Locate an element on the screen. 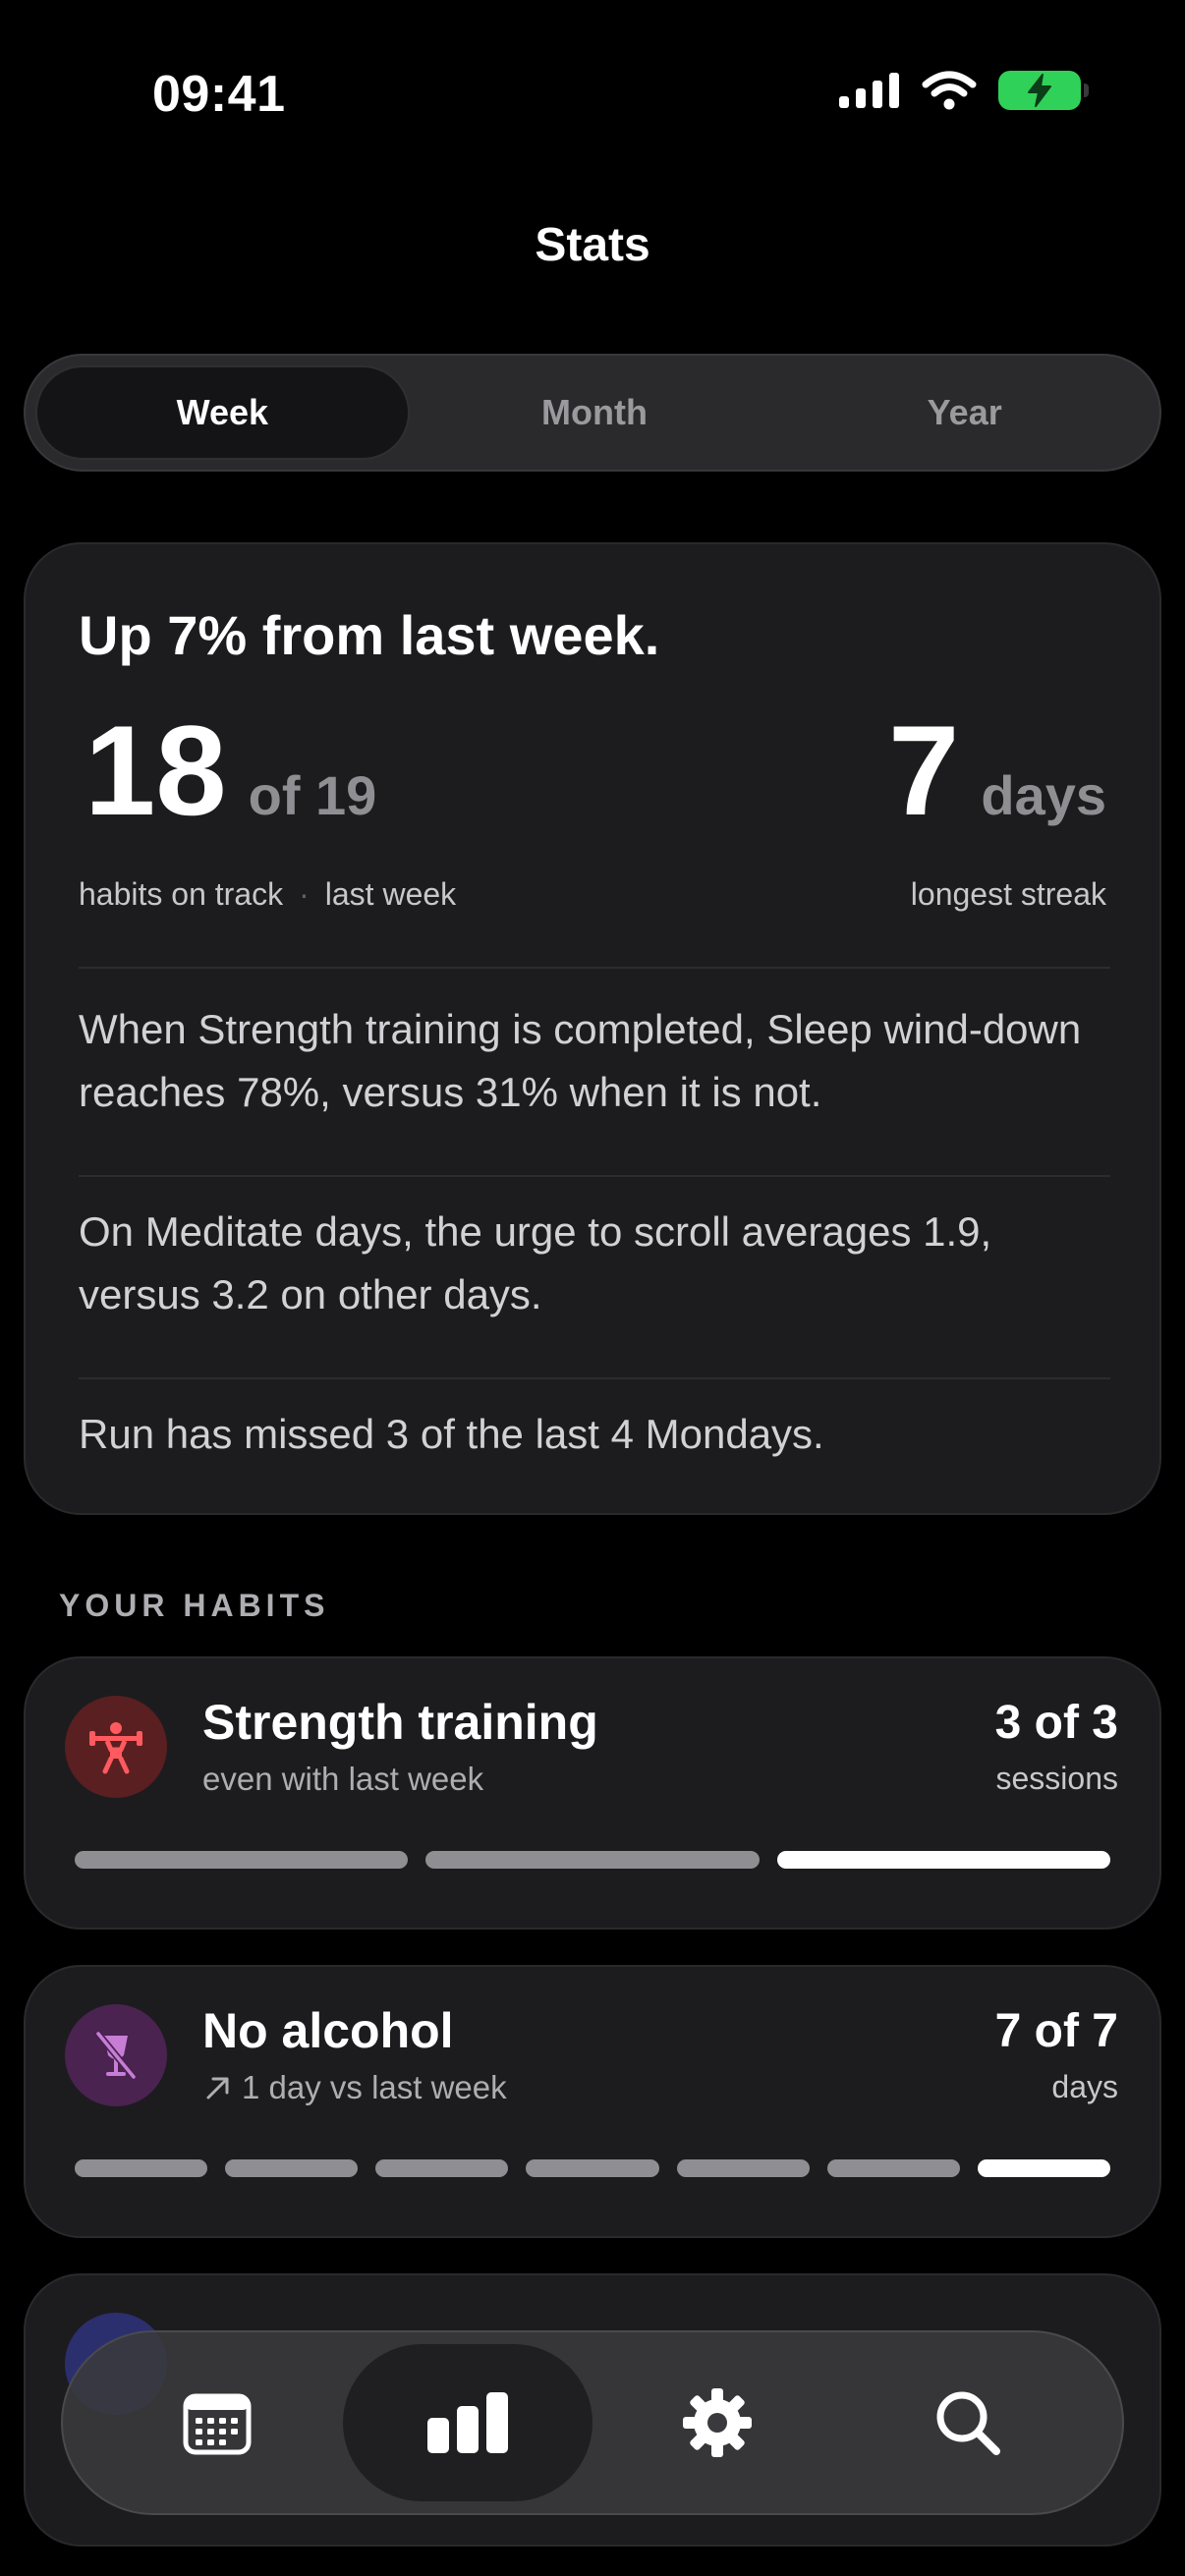  segment-year: Year is located at coordinates (965, 412).